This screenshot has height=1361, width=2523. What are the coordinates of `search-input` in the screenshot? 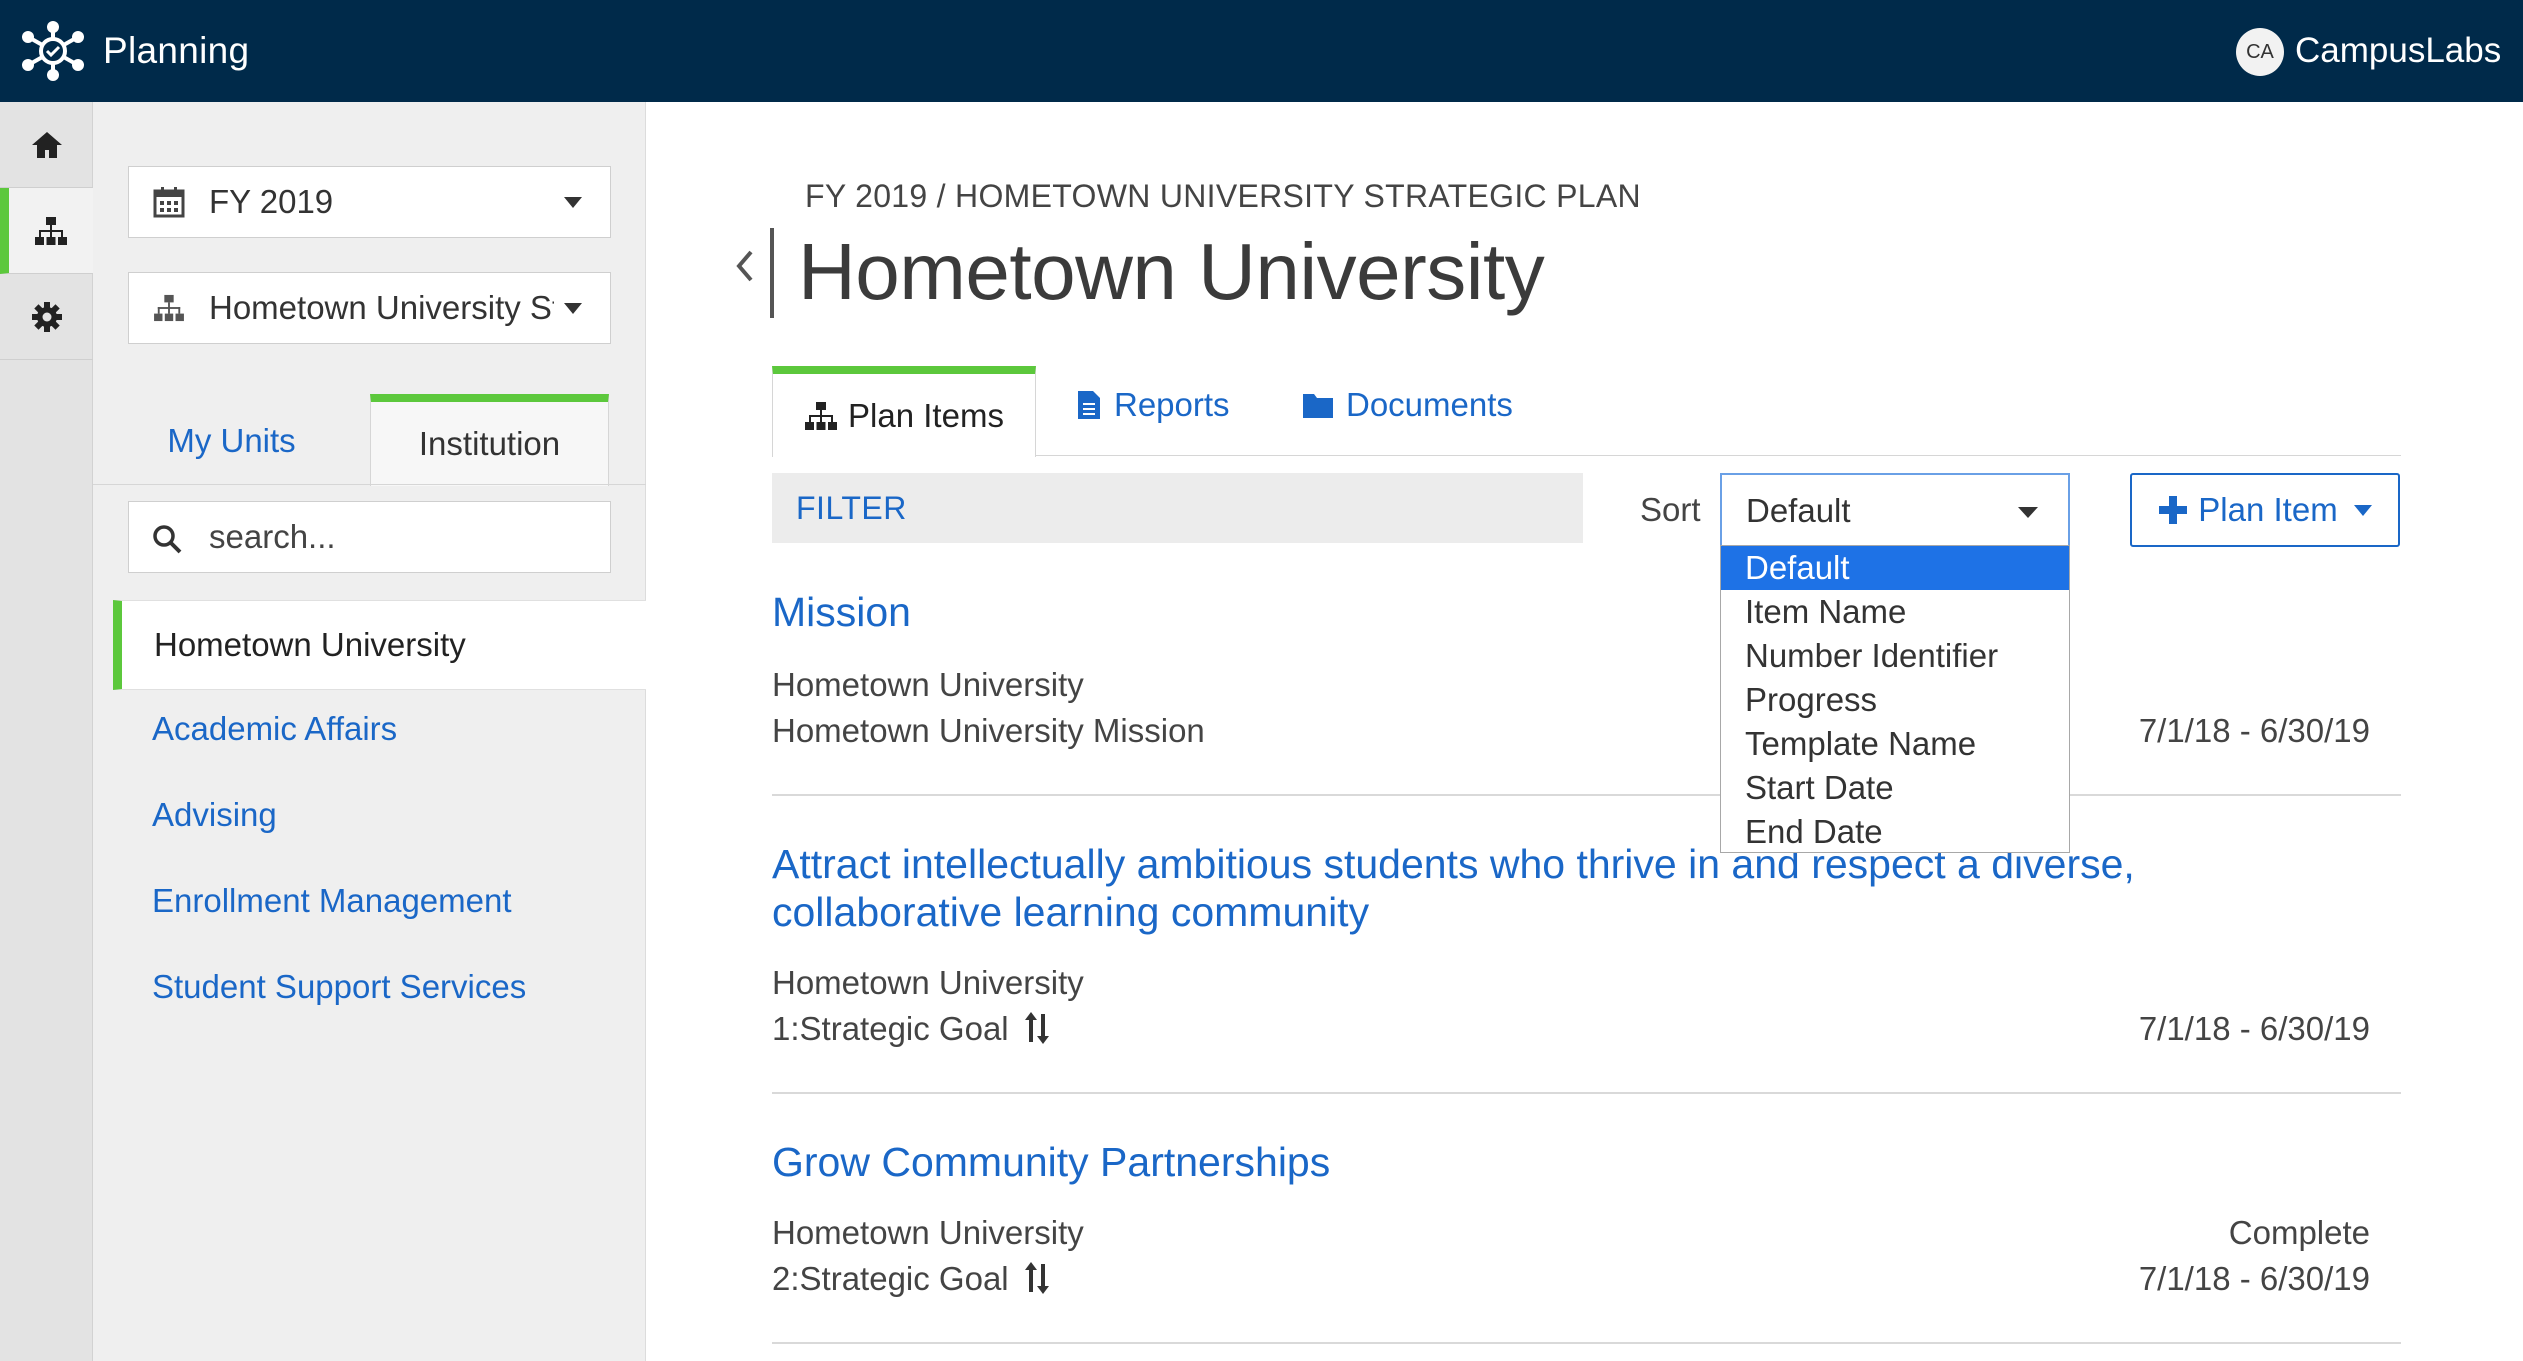 It's located at (399, 537).